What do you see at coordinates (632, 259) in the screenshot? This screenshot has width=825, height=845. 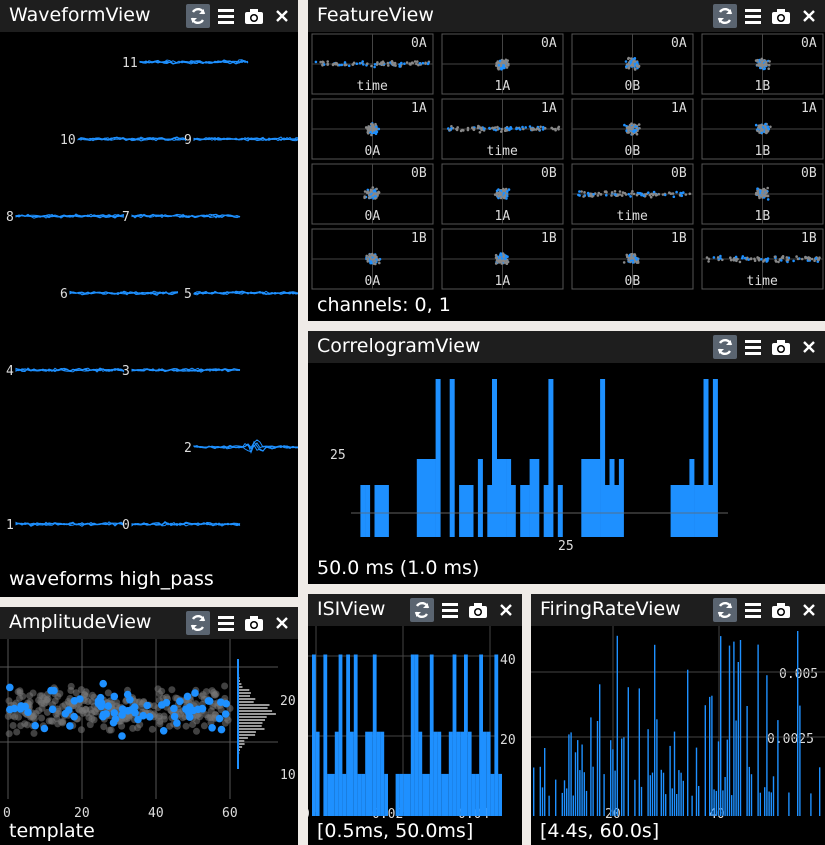 I see `feature-subplot: 1B 0B` at bounding box center [632, 259].